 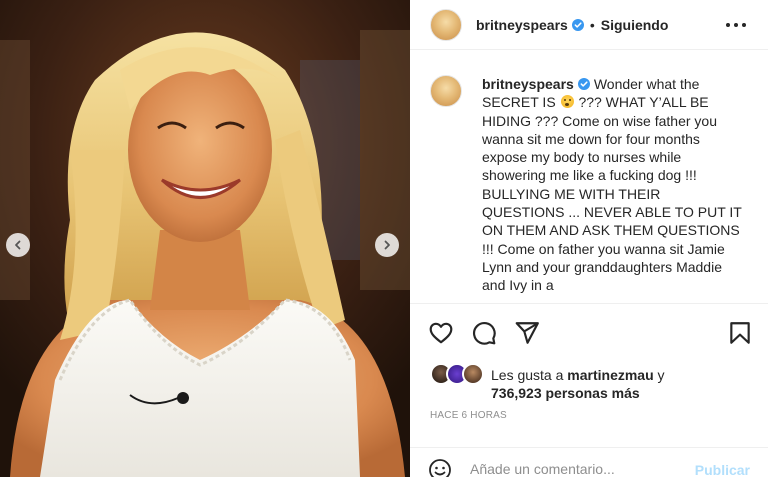 I want to click on post-timestamp: HACE 6 HORAS, so click(x=468, y=415).